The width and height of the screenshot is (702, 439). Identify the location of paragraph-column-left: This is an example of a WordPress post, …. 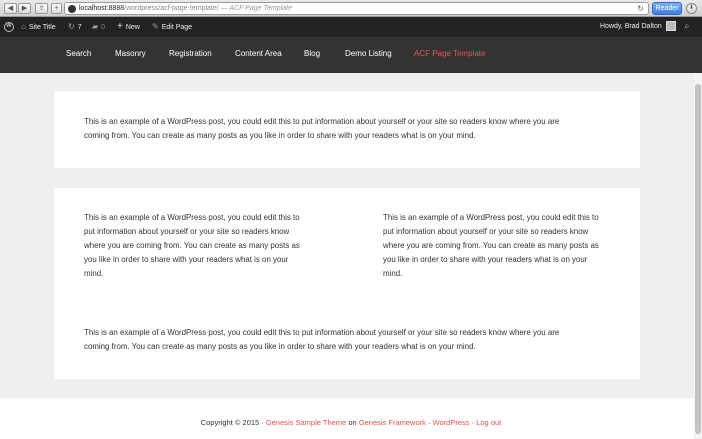
(192, 245).